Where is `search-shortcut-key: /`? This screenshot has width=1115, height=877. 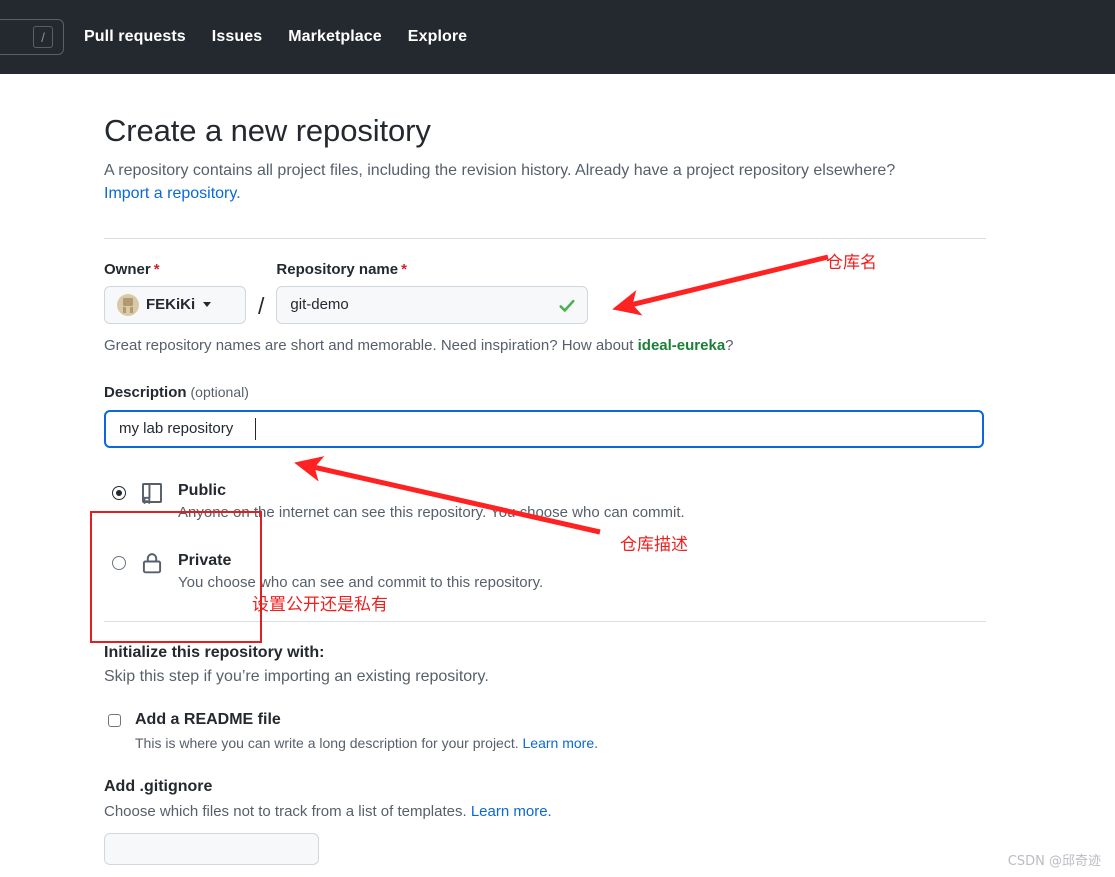
search-shortcut-key: / is located at coordinates (43, 37).